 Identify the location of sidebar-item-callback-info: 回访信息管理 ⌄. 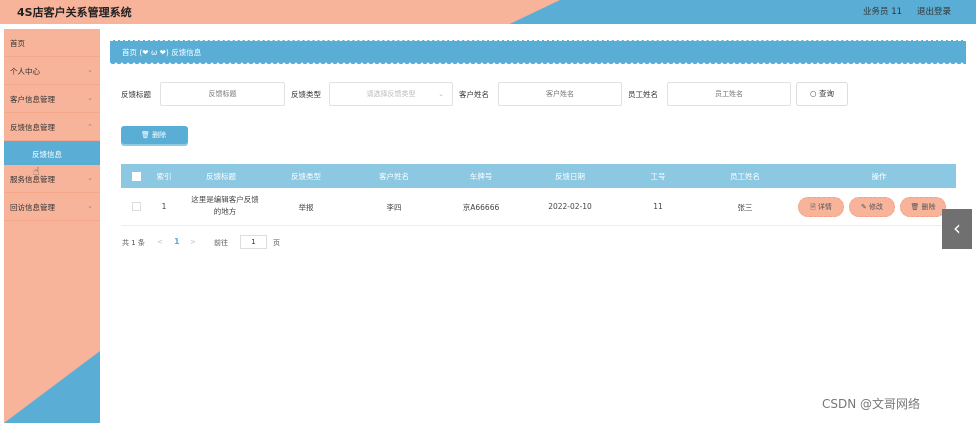
(52, 207).